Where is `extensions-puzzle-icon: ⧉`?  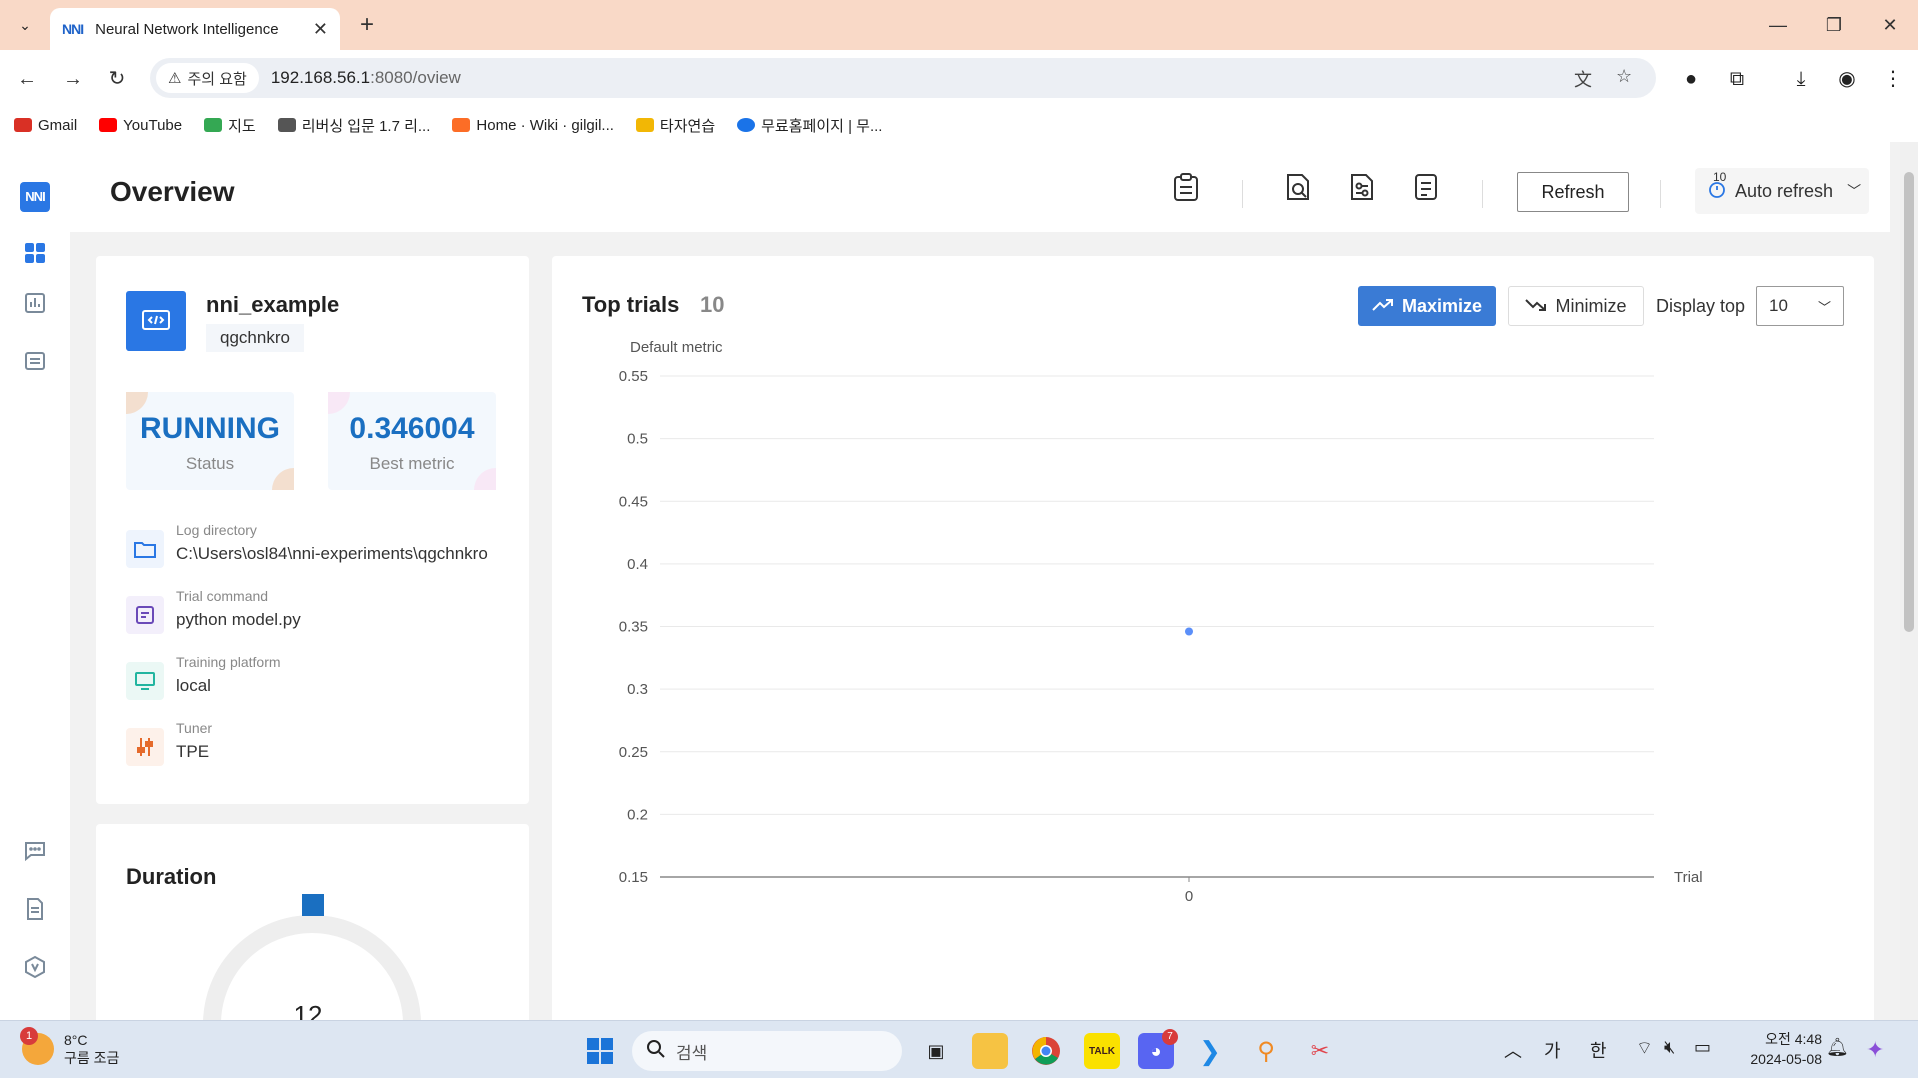
extensions-puzzle-icon: ⧉ is located at coordinates (1737, 79).